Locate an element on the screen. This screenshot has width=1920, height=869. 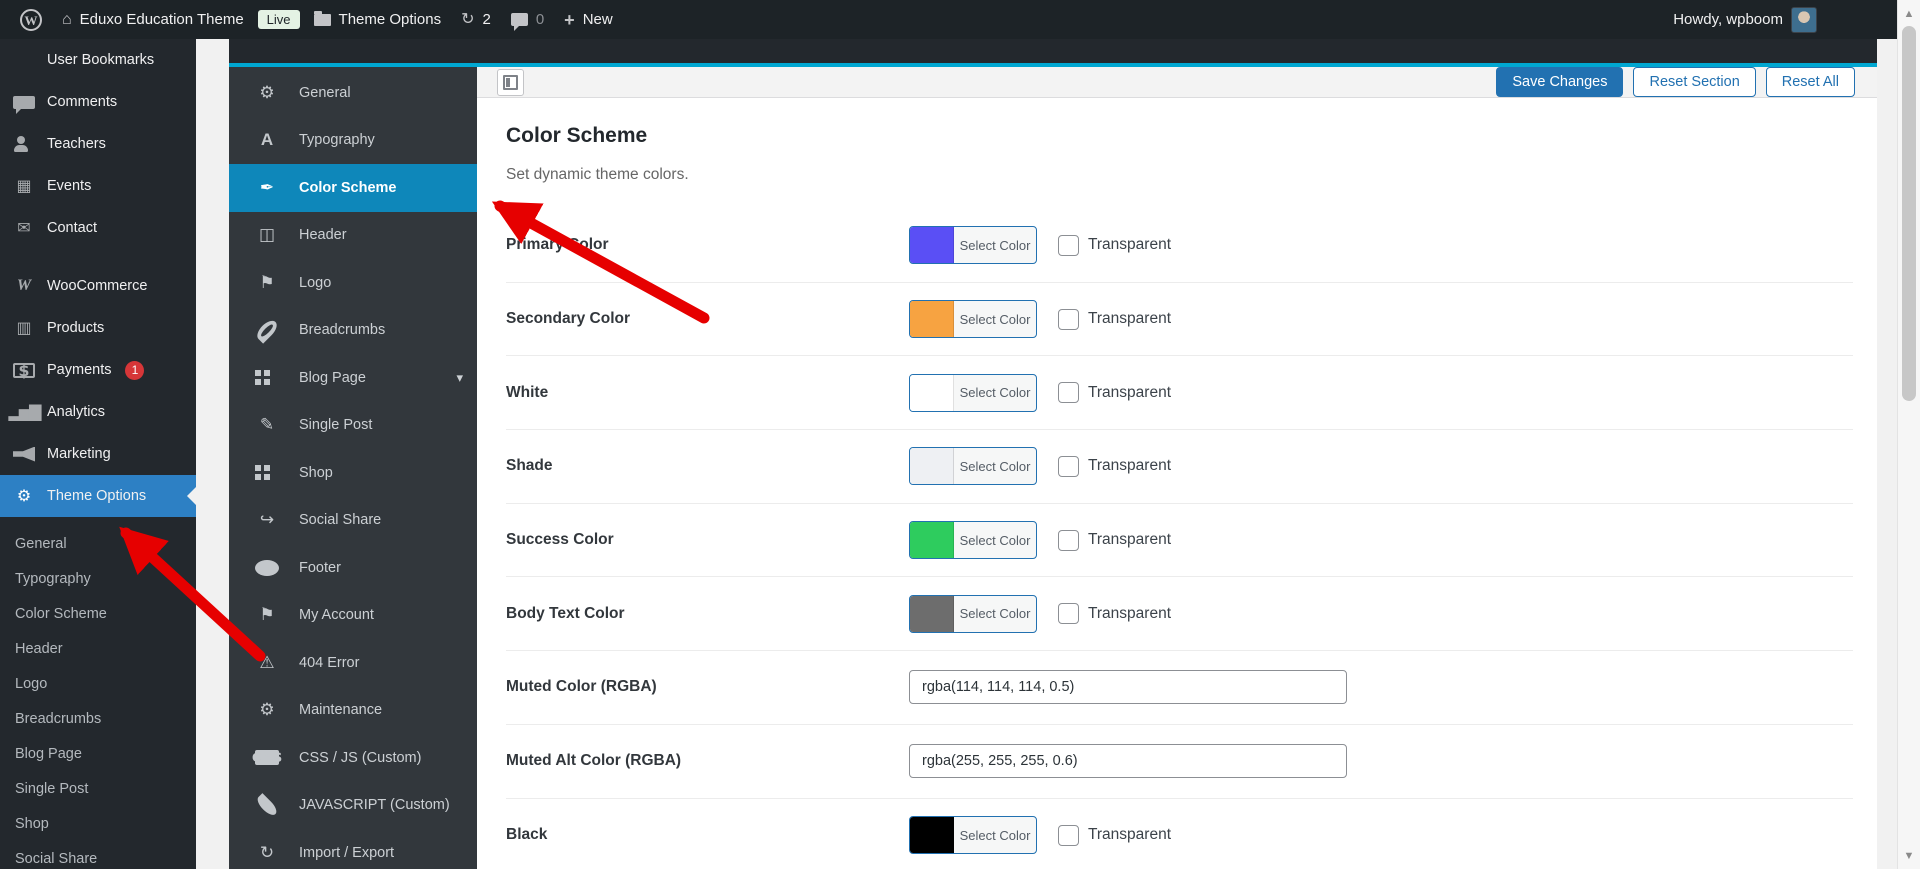
account-menu: Howdy, wpboom is located at coordinates (1745, 19).